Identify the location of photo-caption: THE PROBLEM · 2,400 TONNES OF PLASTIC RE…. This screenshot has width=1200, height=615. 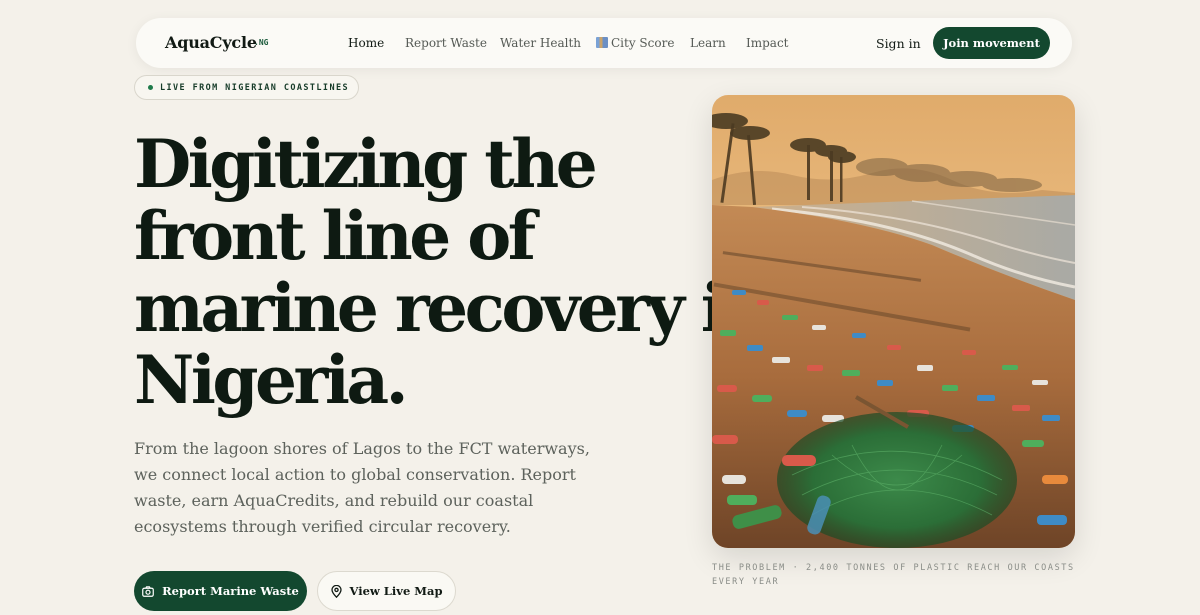
(893, 575).